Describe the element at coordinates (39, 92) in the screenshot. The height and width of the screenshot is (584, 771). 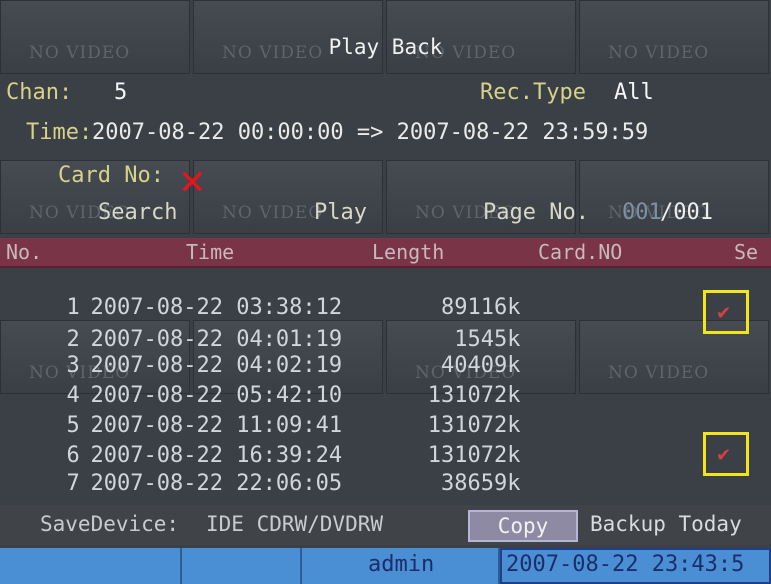
I see `chan-label: Chan:` at that location.